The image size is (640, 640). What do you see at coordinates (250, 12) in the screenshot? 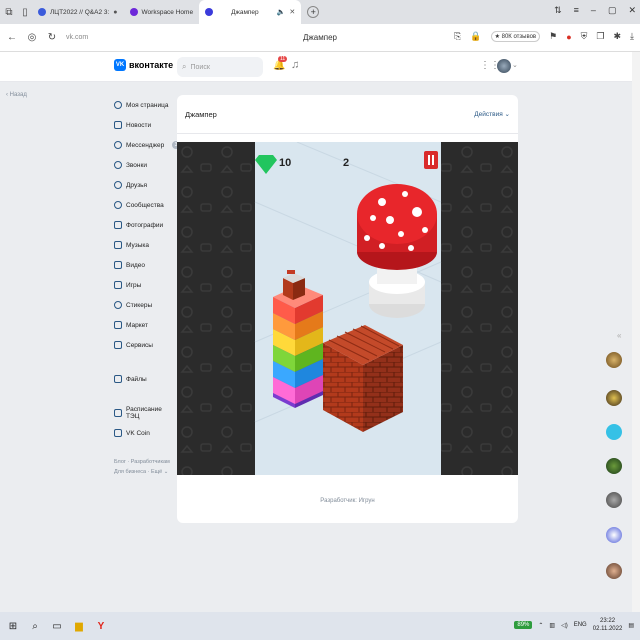
I see `tab-jumper: Джампер 🔈 ✕` at bounding box center [250, 12].